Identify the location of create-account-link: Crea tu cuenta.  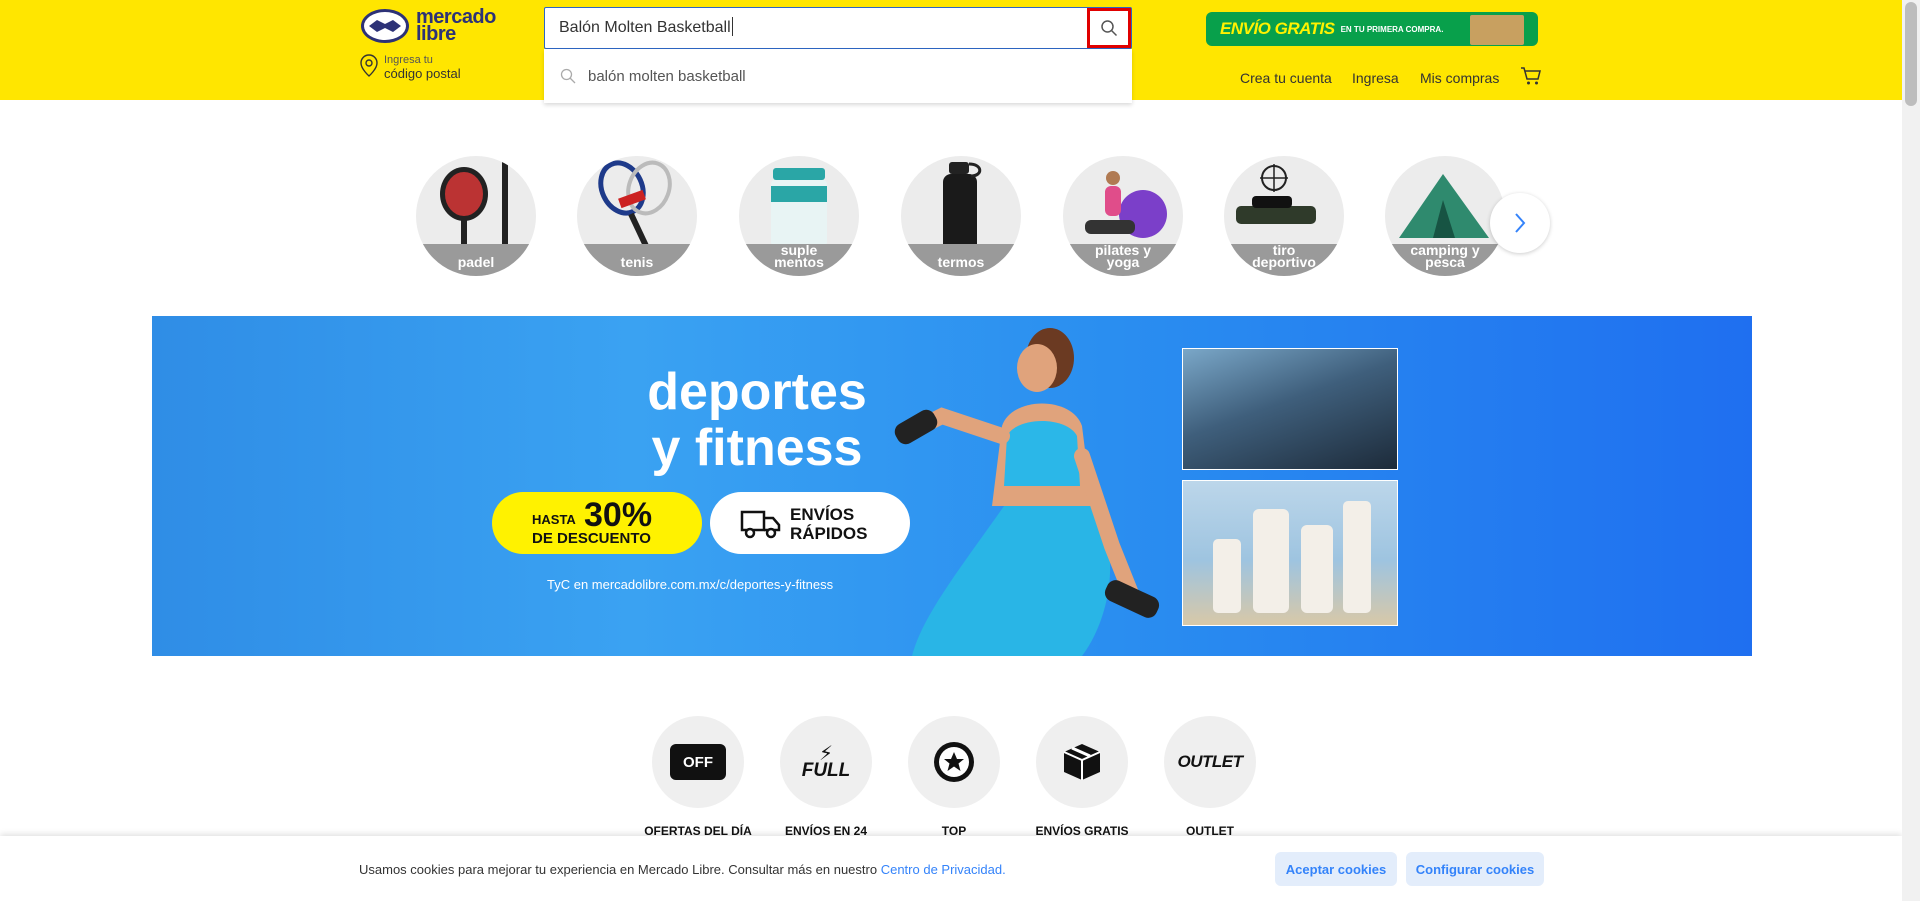
(1286, 78).